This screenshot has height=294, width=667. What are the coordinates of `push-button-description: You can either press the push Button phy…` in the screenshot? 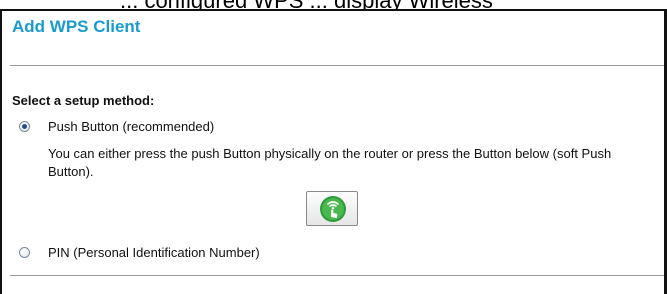 It's located at (330, 162).